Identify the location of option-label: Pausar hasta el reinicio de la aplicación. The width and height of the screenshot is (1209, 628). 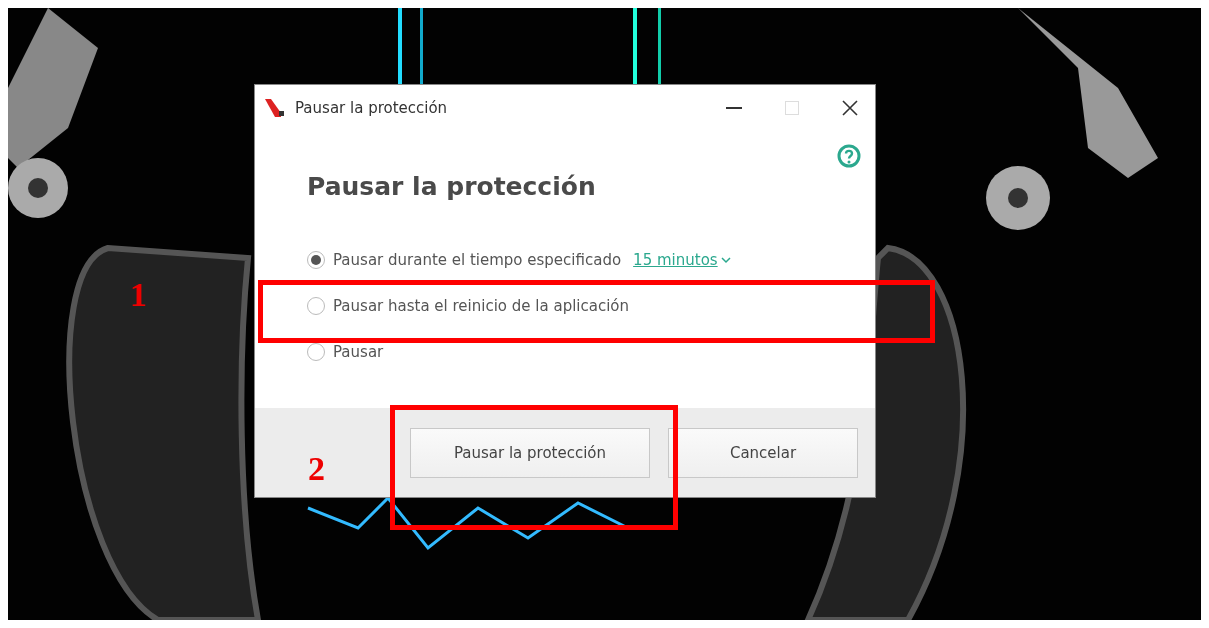
(481, 306).